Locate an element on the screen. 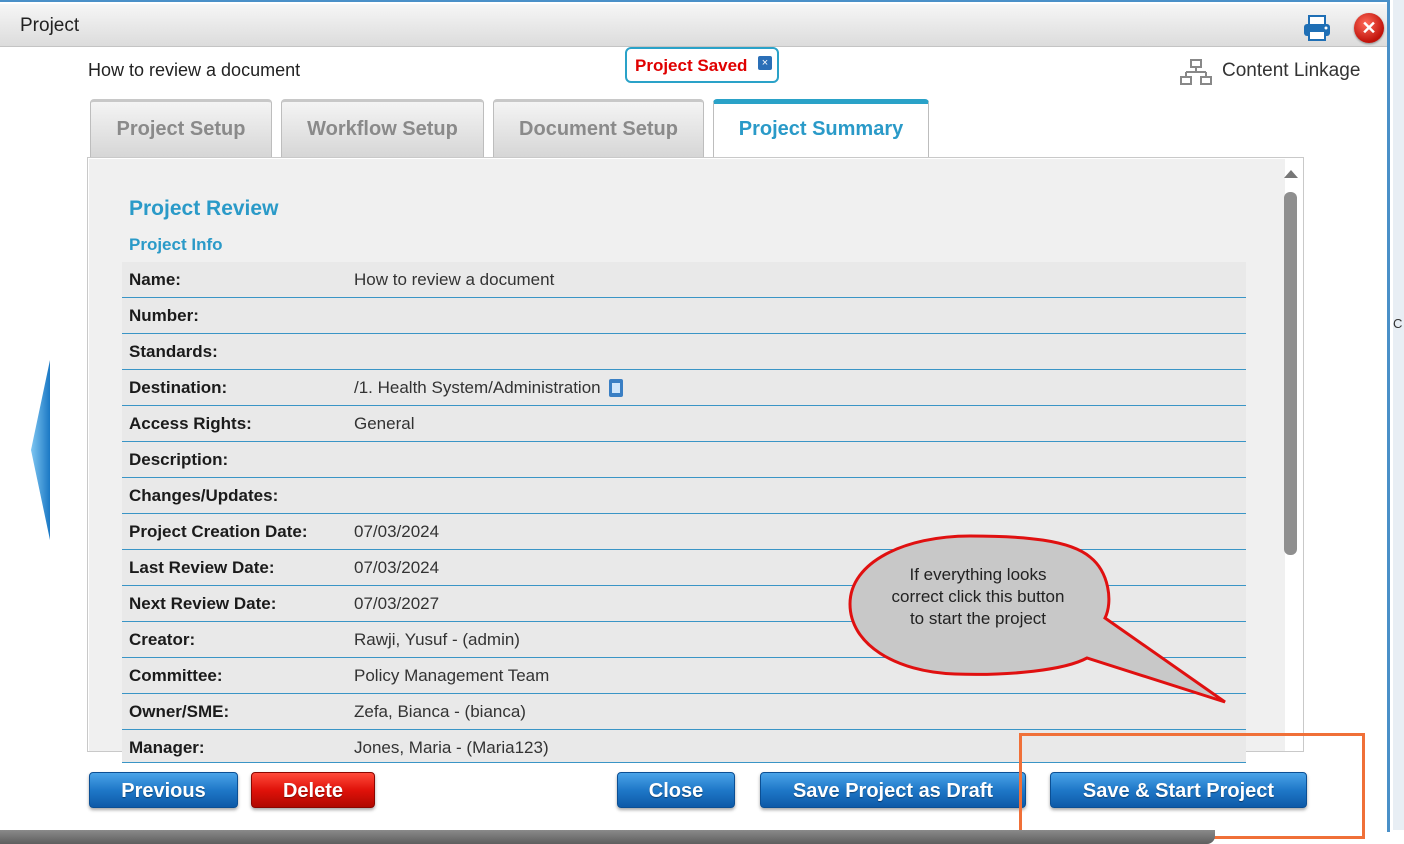  folder-document-icon is located at coordinates (615, 388).